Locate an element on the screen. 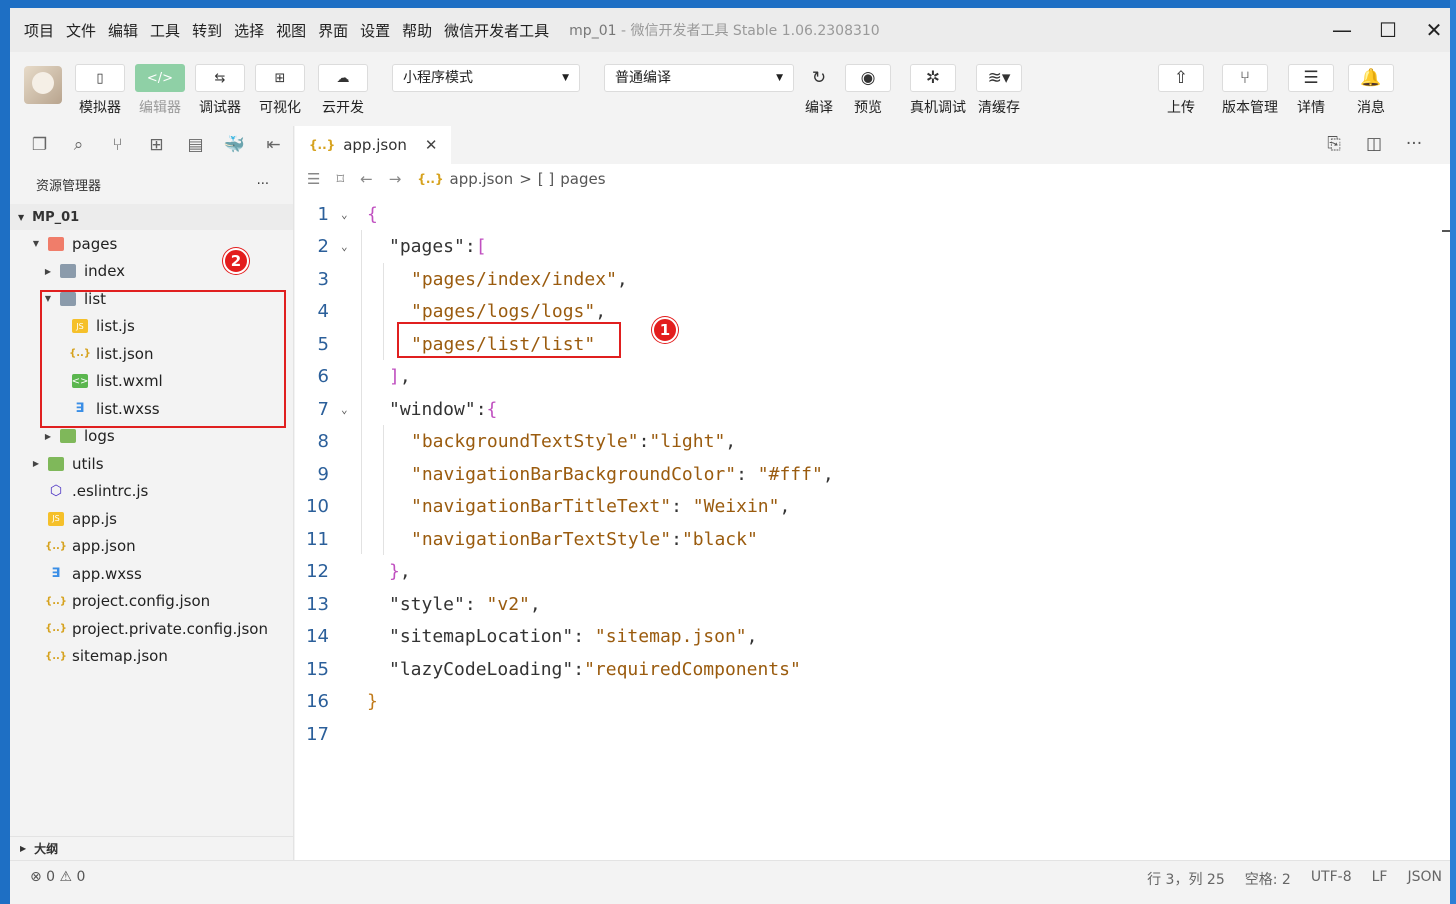 Image resolution: width=1456 pixels, height=904 pixels. simulator-button: ▯ 模拟器 is located at coordinates (100, 90).